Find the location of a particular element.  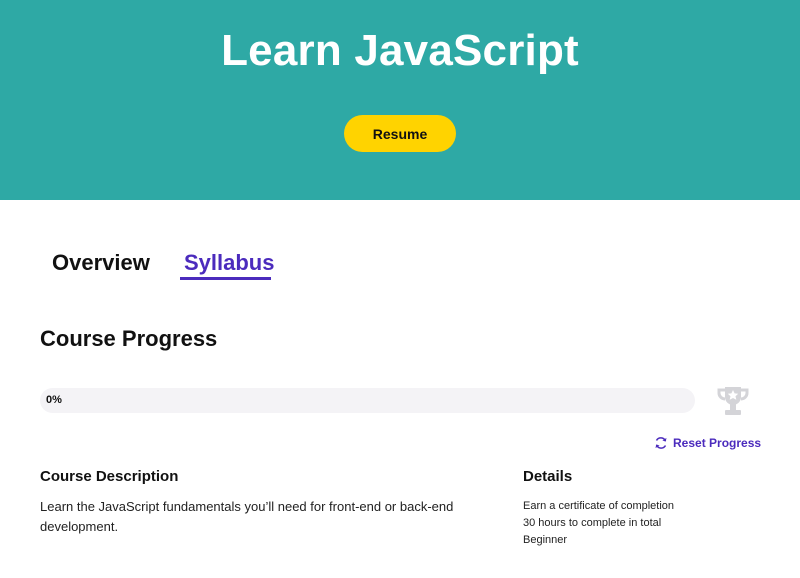

course-description-title: Course Description is located at coordinates (109, 476).